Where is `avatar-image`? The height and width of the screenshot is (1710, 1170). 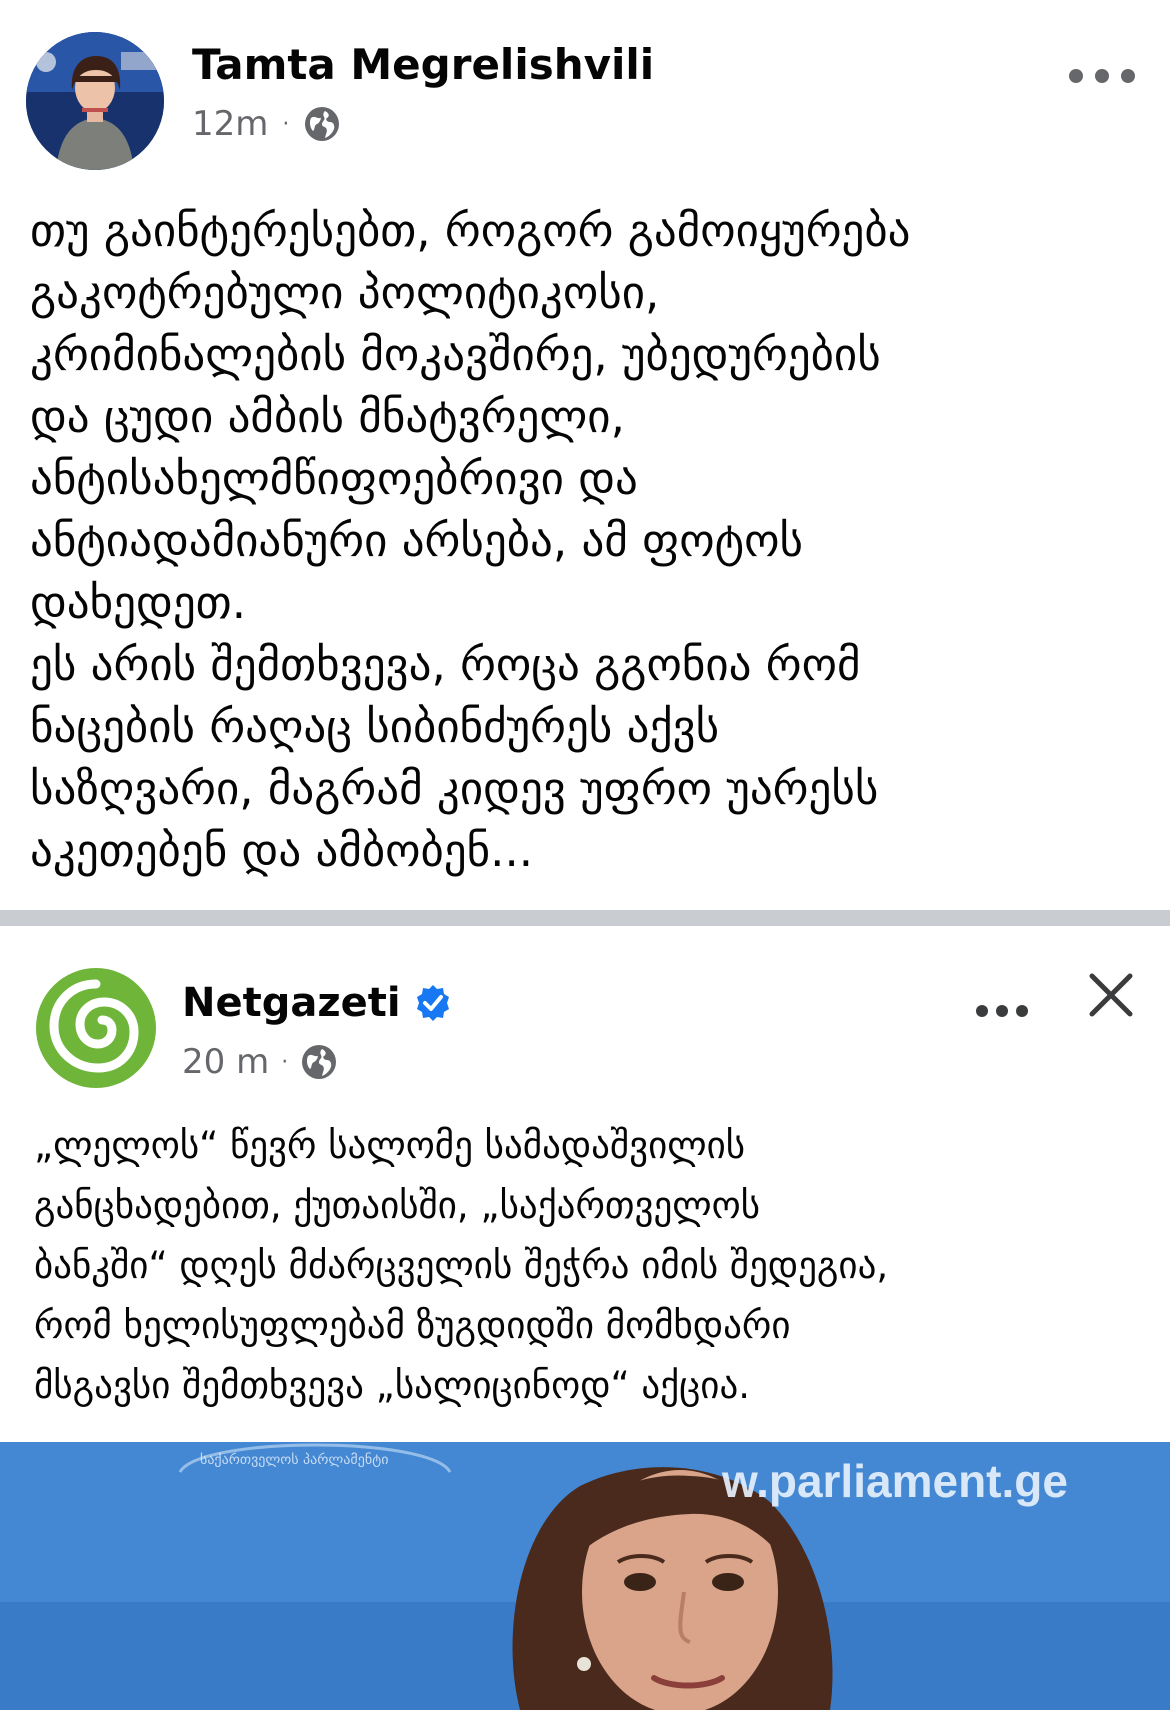 avatar-image is located at coordinates (95, 101).